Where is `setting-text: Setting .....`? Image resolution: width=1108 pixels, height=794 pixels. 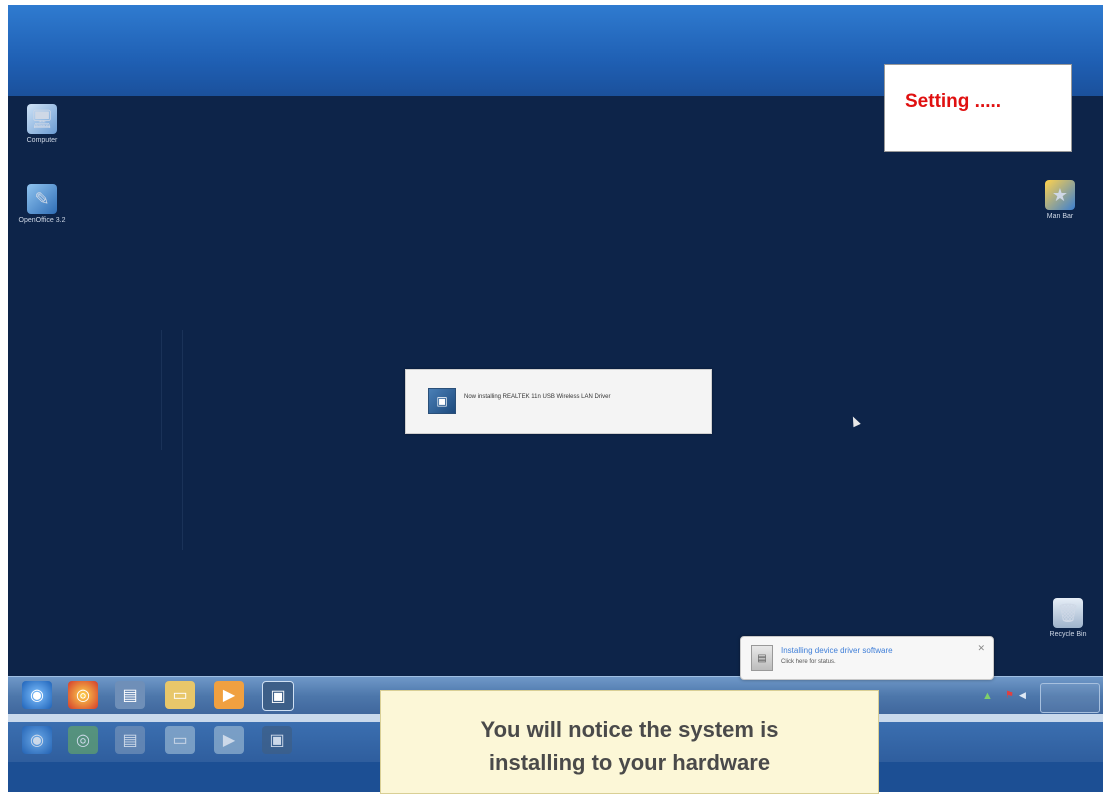
setting-text: Setting ..... is located at coordinates (953, 101).